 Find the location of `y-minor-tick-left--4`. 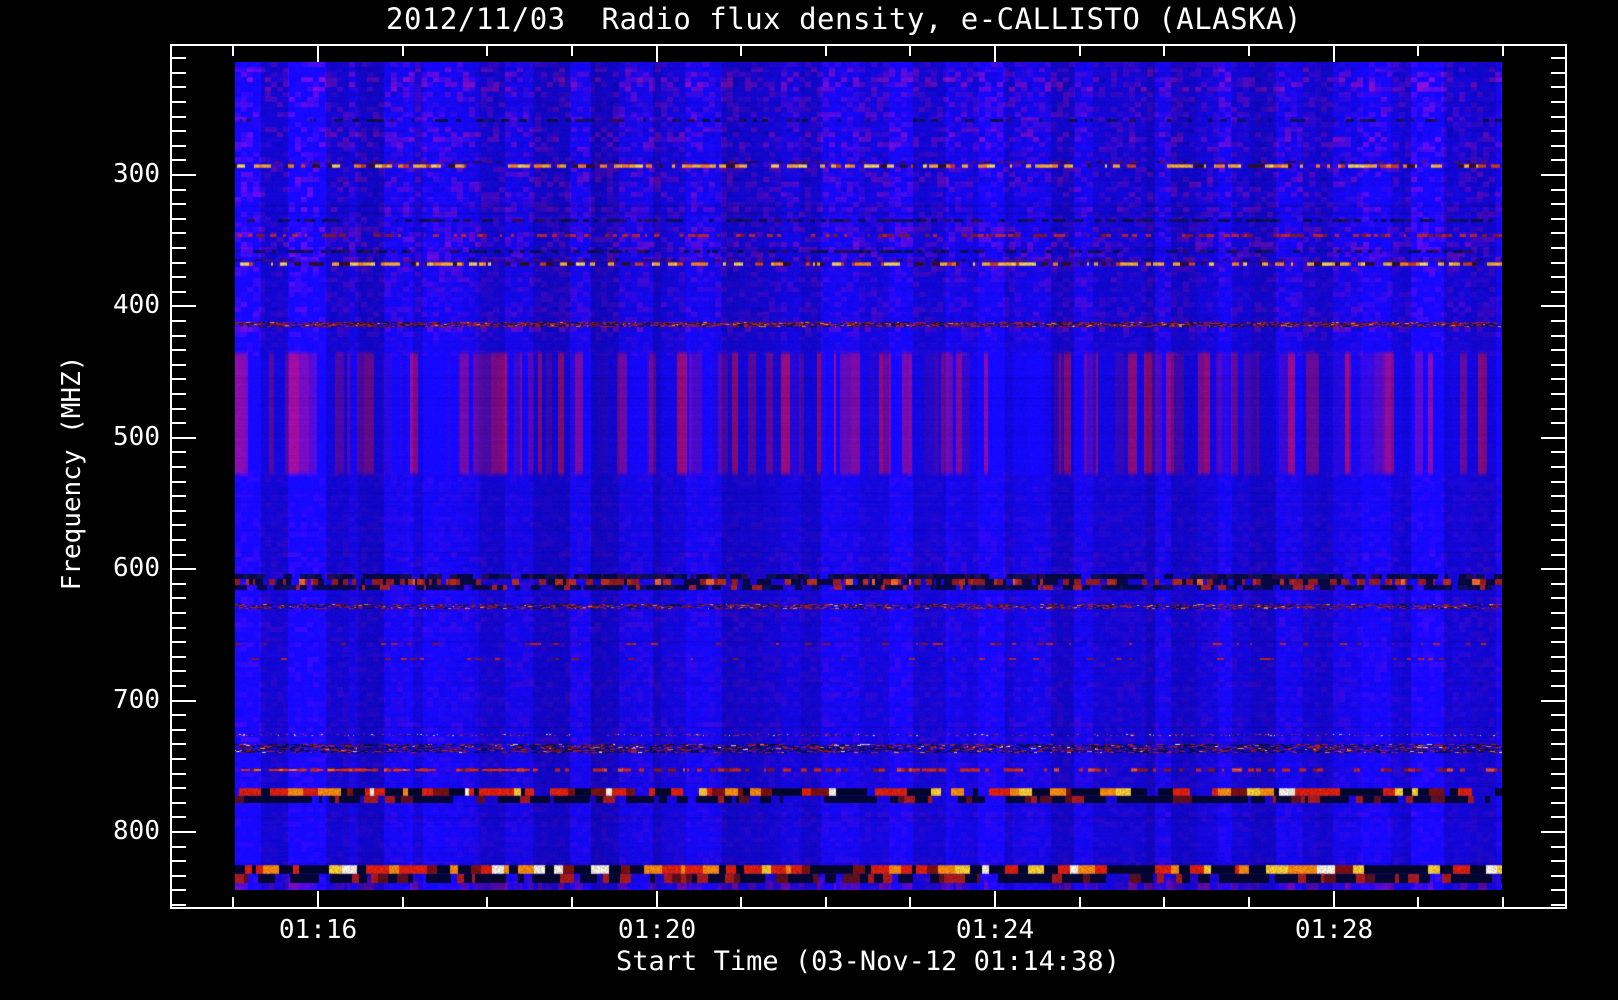

y-minor-tick-left--4 is located at coordinates (179, 117).